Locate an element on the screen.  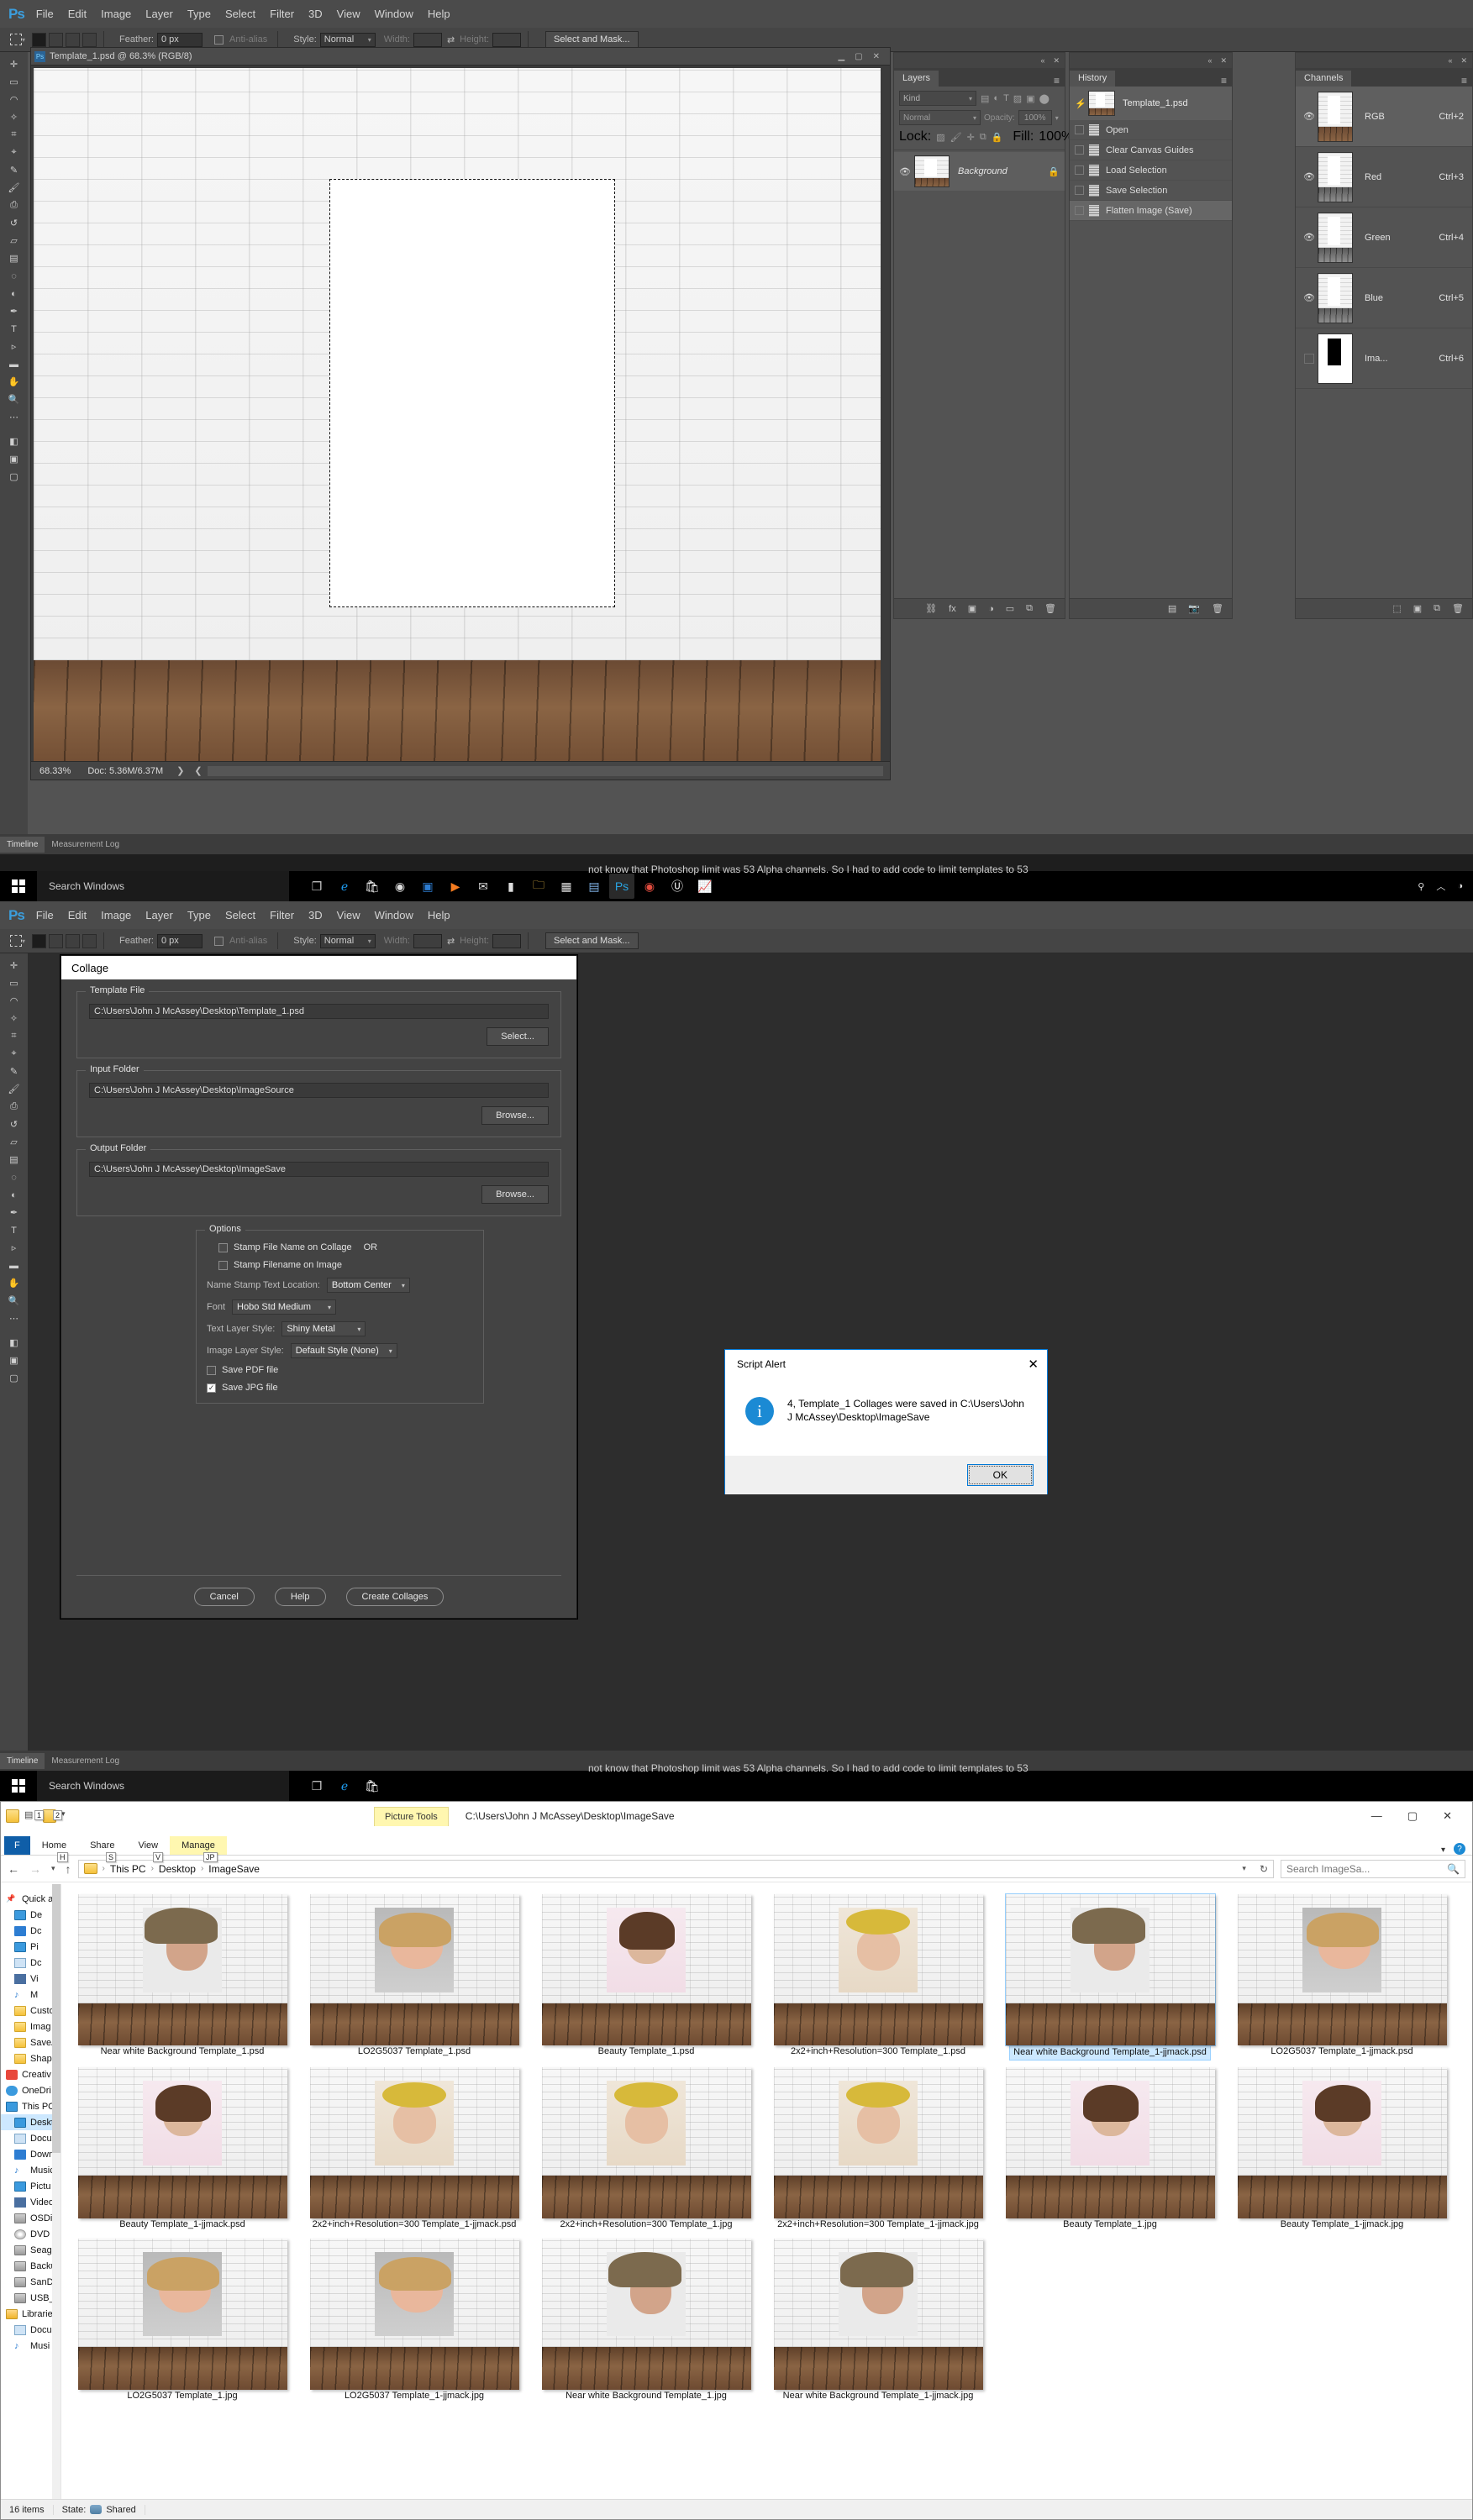
menu-item-filter: Filter is located at coordinates (282, 915).